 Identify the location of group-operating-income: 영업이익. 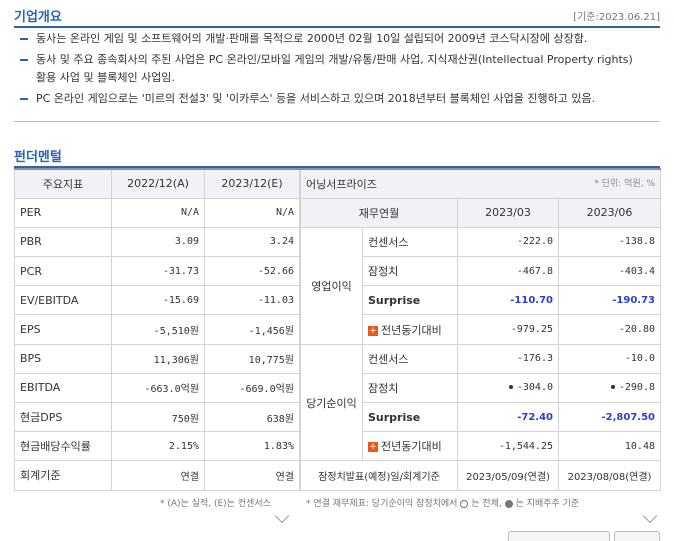
(331, 285).